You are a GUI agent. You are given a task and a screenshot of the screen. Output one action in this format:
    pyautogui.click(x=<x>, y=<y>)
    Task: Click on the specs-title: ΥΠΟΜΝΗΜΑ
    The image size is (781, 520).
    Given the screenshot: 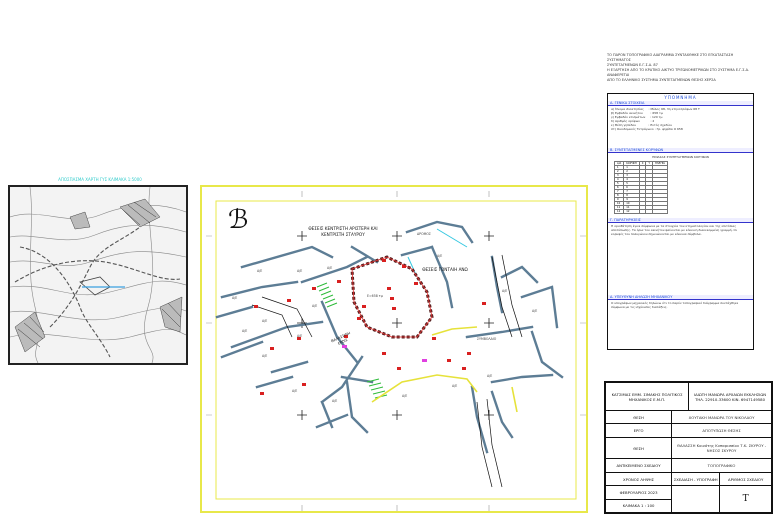 What is the action you would take?
    pyautogui.click(x=680, y=97)
    